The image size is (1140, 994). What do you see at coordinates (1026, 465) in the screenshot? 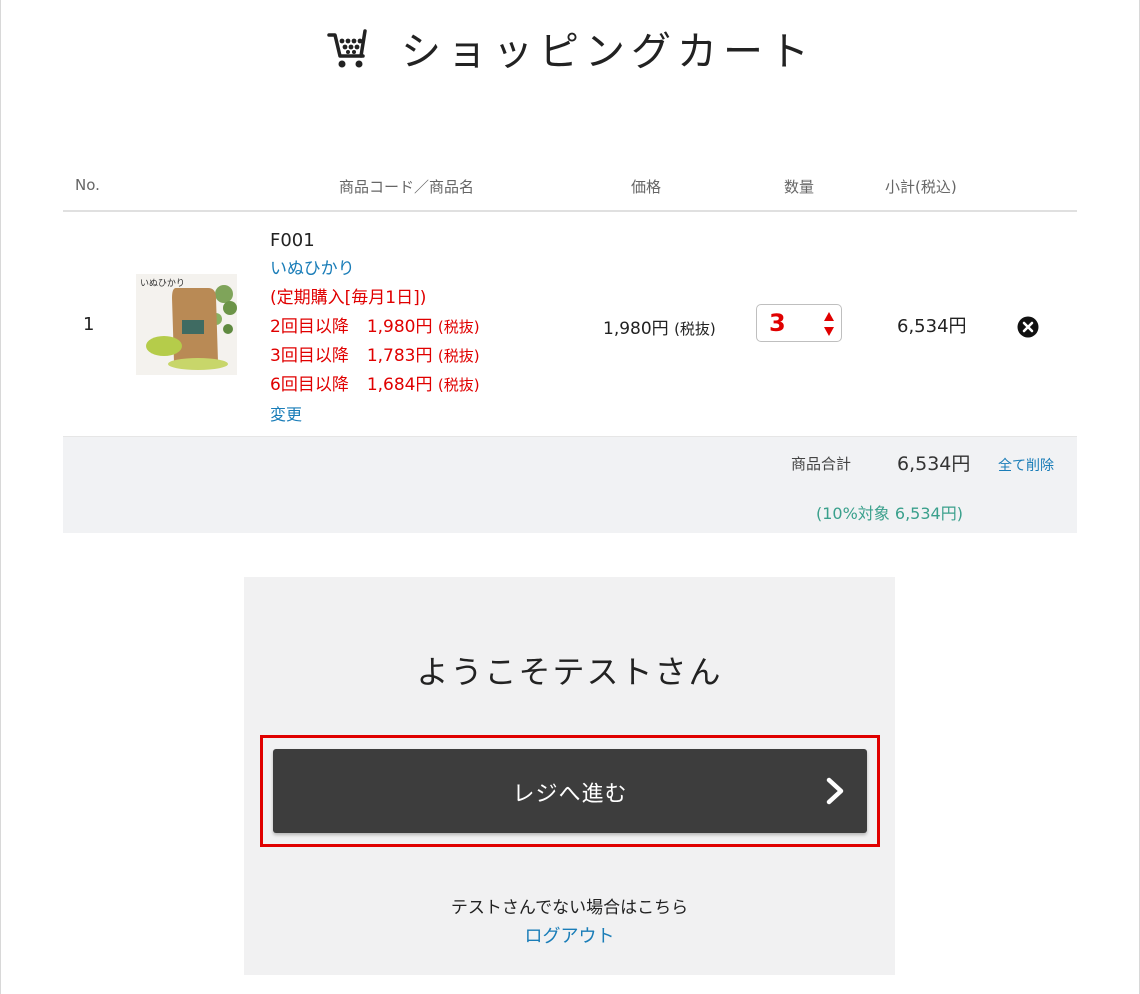
I see `delete-all-link: 全て削除` at bounding box center [1026, 465].